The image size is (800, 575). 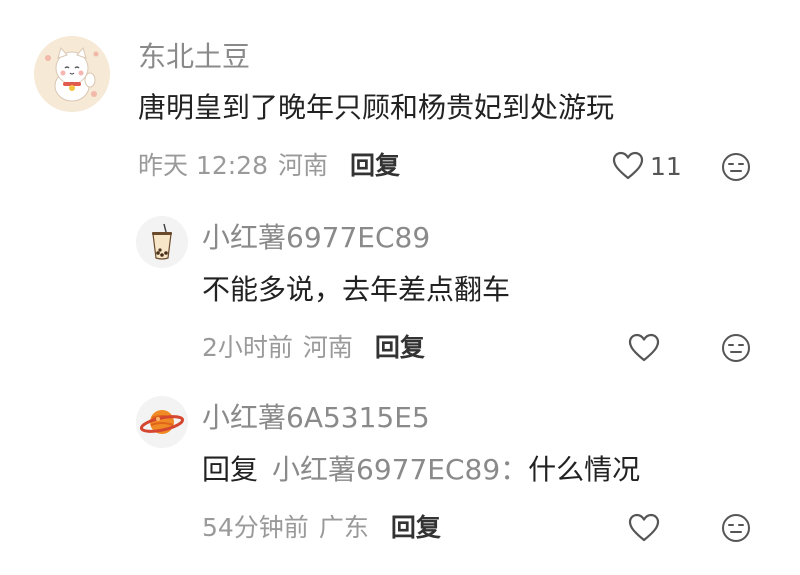 What do you see at coordinates (316, 418) in the screenshot?
I see `comment-username: 小红薯6A5315E5` at bounding box center [316, 418].